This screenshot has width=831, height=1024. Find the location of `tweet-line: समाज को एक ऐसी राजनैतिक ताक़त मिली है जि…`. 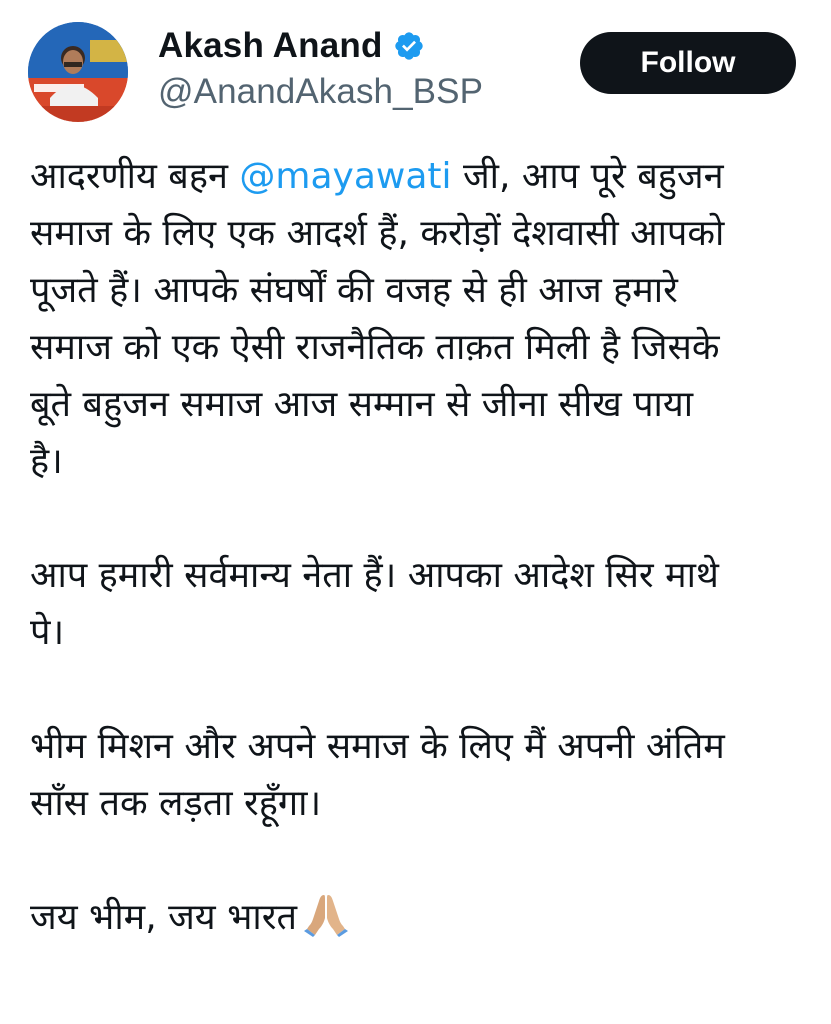

tweet-line: समाज को एक ऐसी राजनैतिक ताक़त मिली है जि… is located at coordinates (375, 347).